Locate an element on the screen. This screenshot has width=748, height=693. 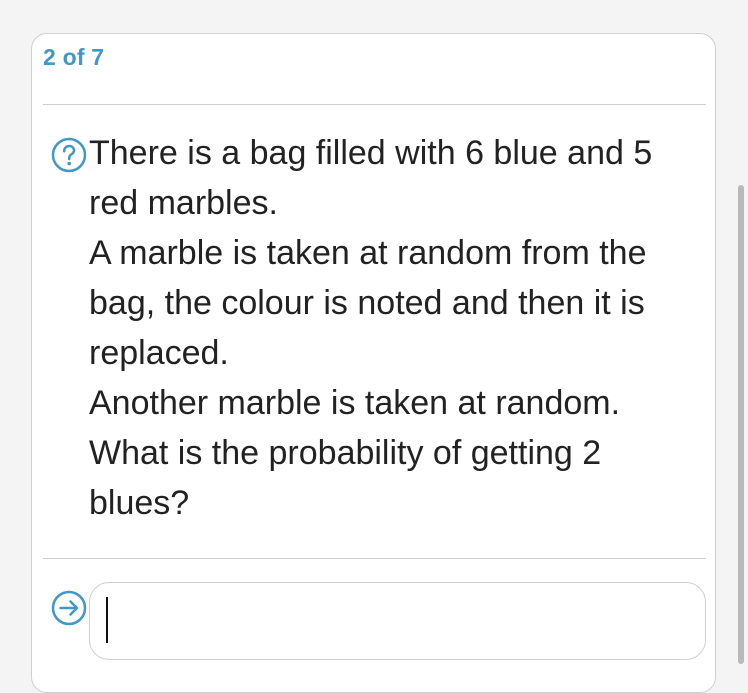
question-line: What is the probability of getting 2 is located at coordinates (345, 453).